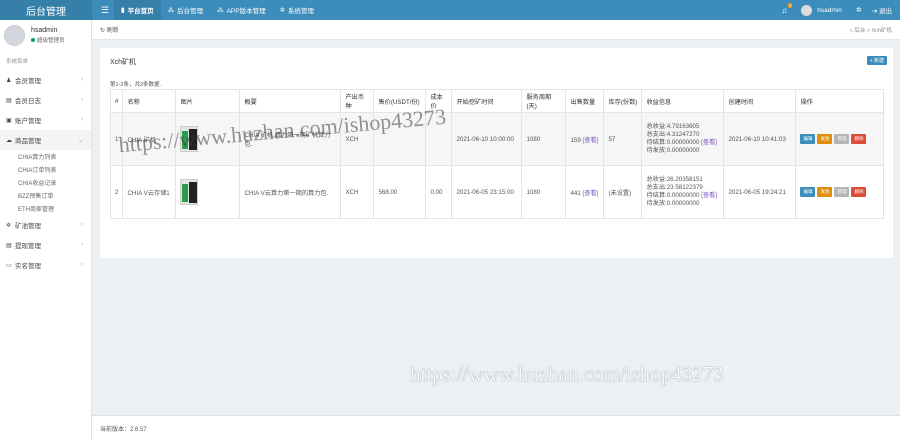  Describe the element at coordinates (290, 139) in the screenshot. I see `cell-summary: CHIA 矿机,算力第一期矿机算力包.` at that location.